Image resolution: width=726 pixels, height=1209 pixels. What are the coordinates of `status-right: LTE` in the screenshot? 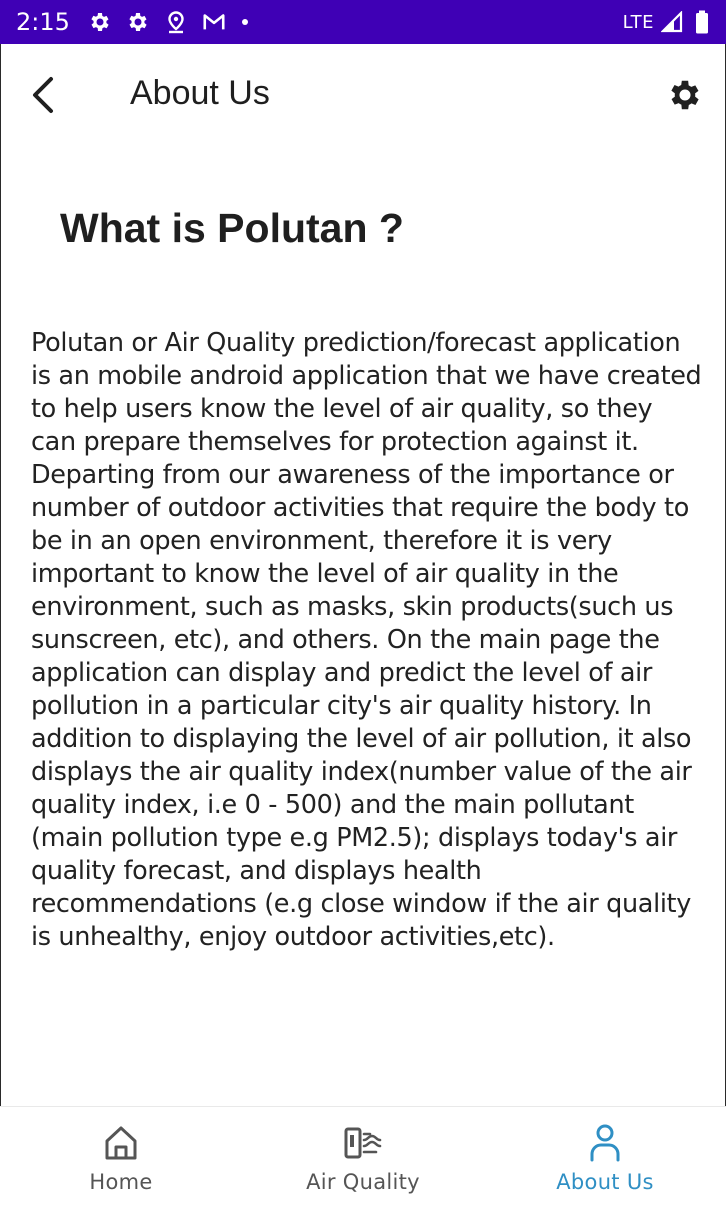 It's located at (668, 22).